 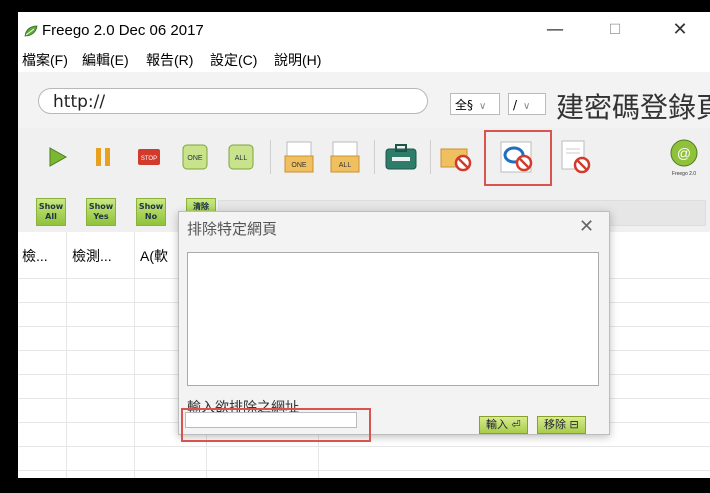 I want to click on menu-help: 說明(H), so click(x=297, y=60).